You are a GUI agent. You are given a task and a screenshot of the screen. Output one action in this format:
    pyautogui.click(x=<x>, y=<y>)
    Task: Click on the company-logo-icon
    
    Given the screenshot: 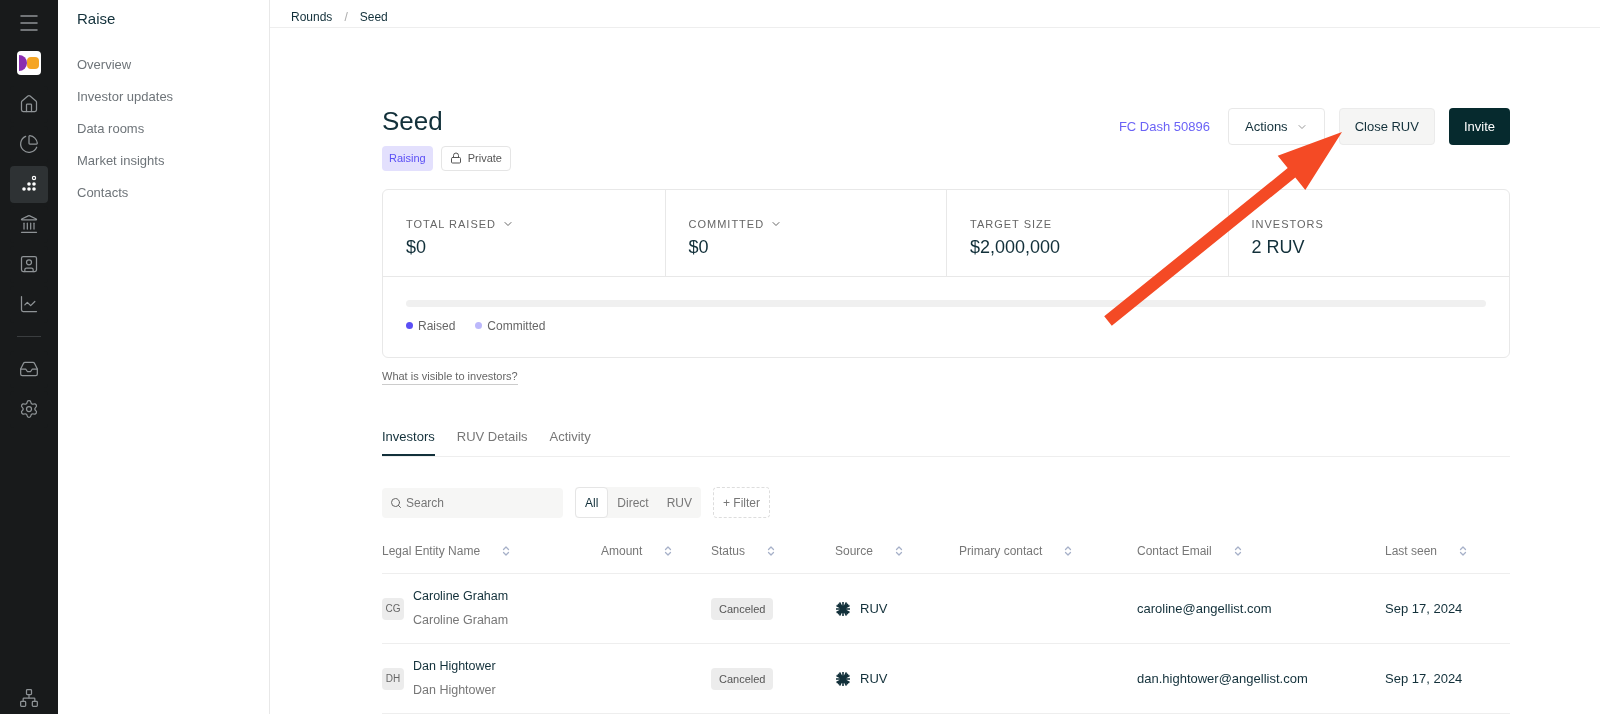 What is the action you would take?
    pyautogui.click(x=29, y=62)
    